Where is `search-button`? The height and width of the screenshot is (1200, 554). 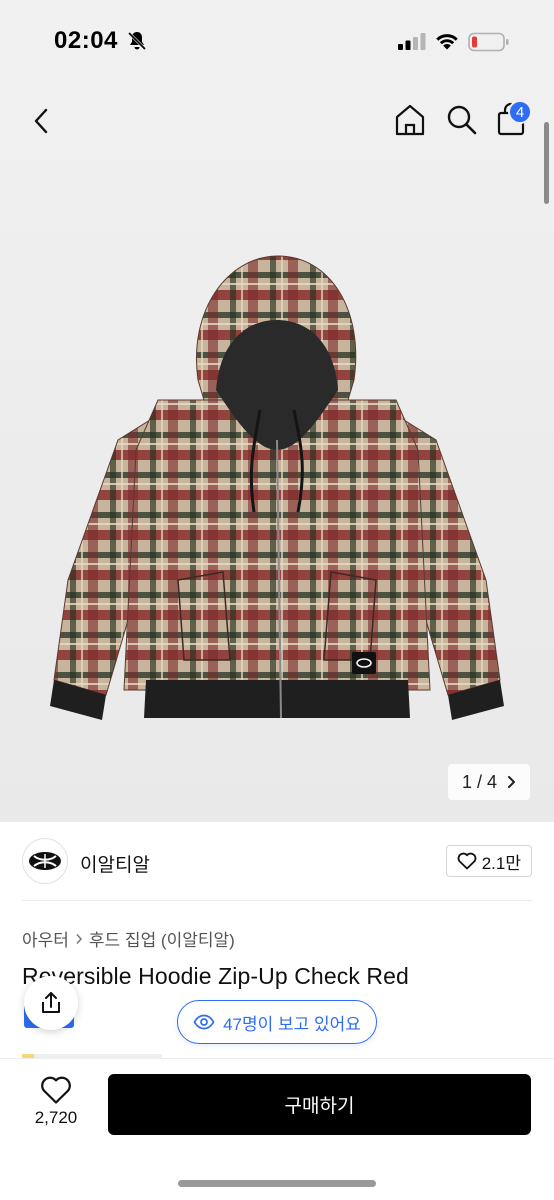
search-button is located at coordinates (462, 120).